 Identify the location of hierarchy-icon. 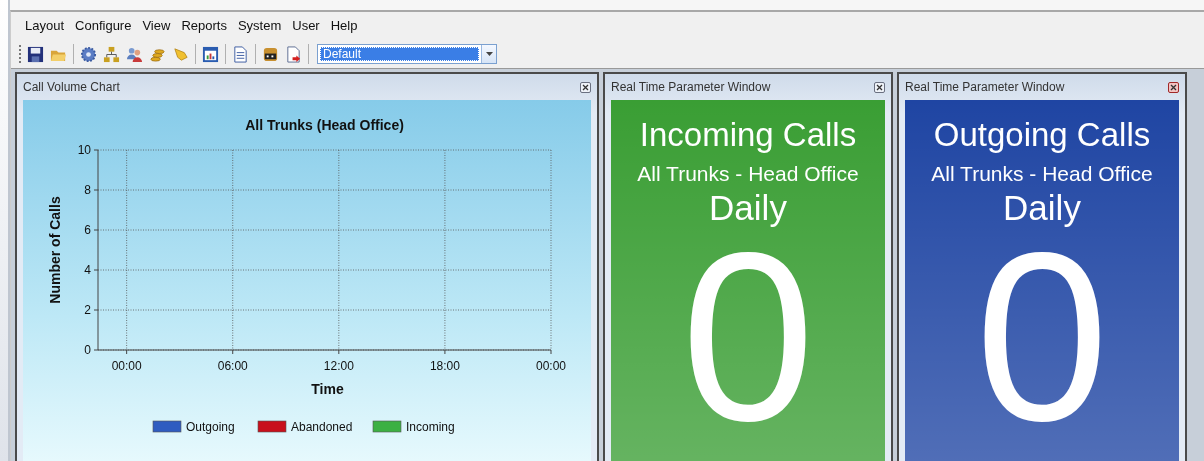
(111, 54).